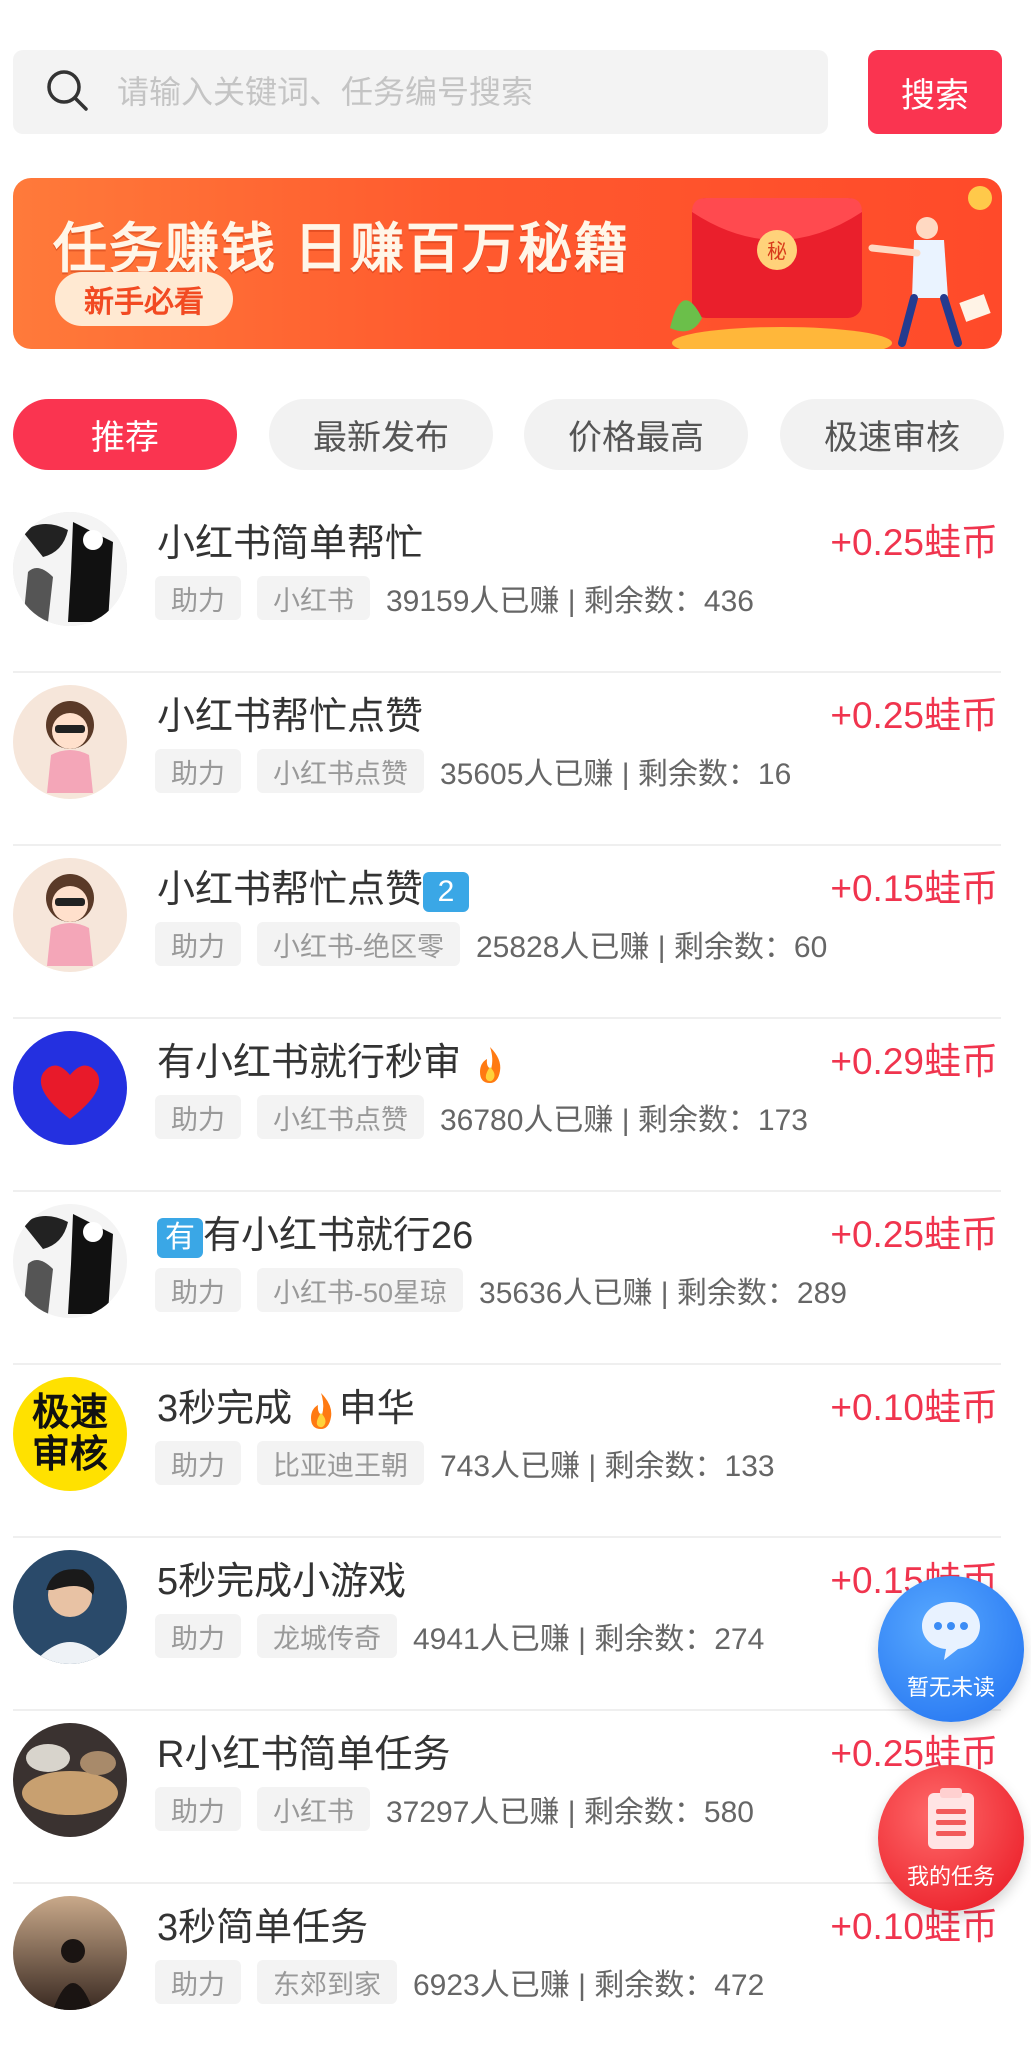  What do you see at coordinates (607, 1466) in the screenshot?
I see `task-stats: 743人已赚 | 剩余数：133` at bounding box center [607, 1466].